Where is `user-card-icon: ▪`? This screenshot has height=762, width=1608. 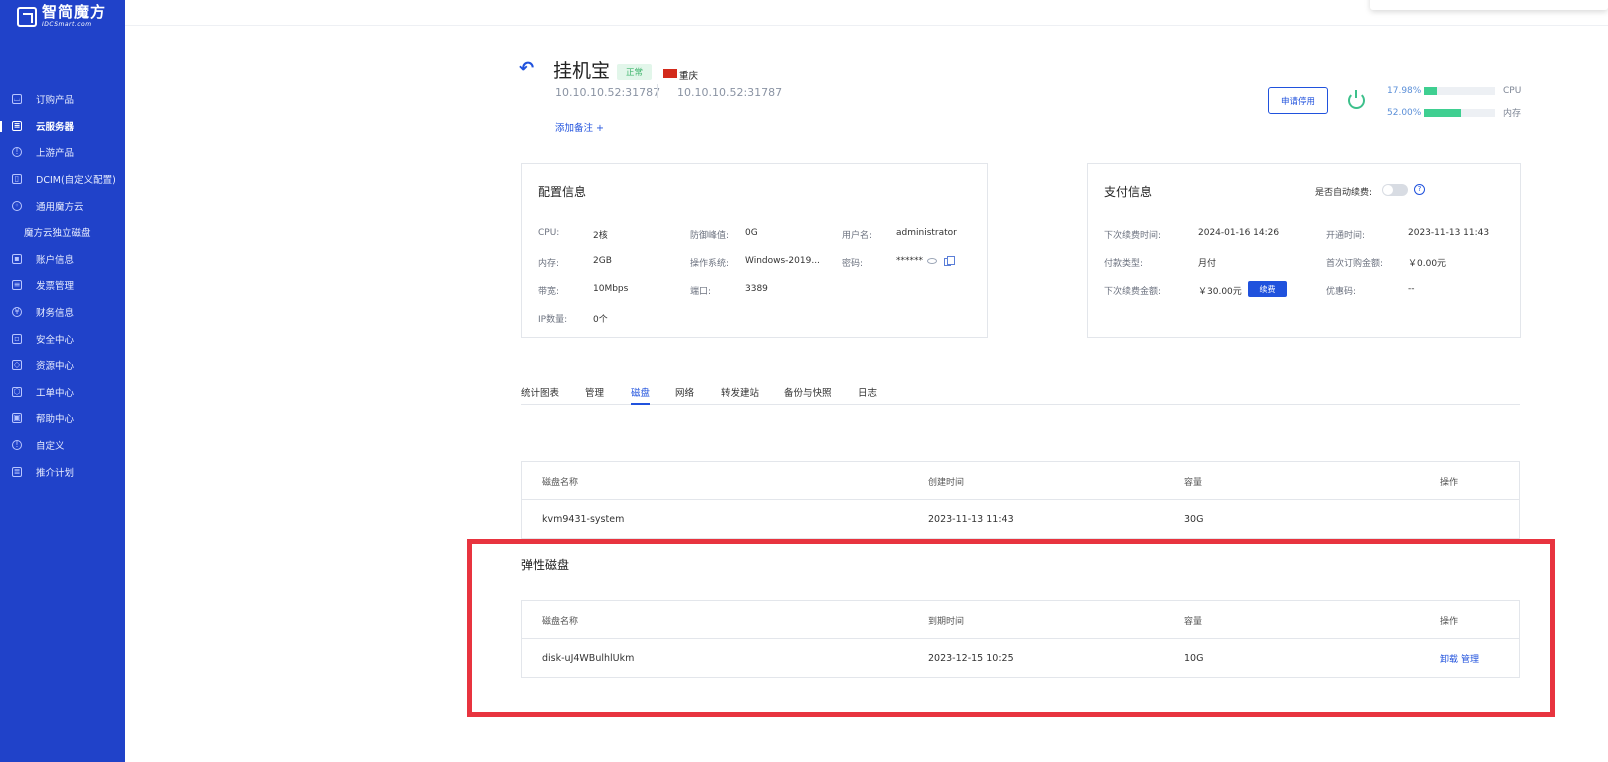 user-card-icon: ▪ is located at coordinates (17, 258).